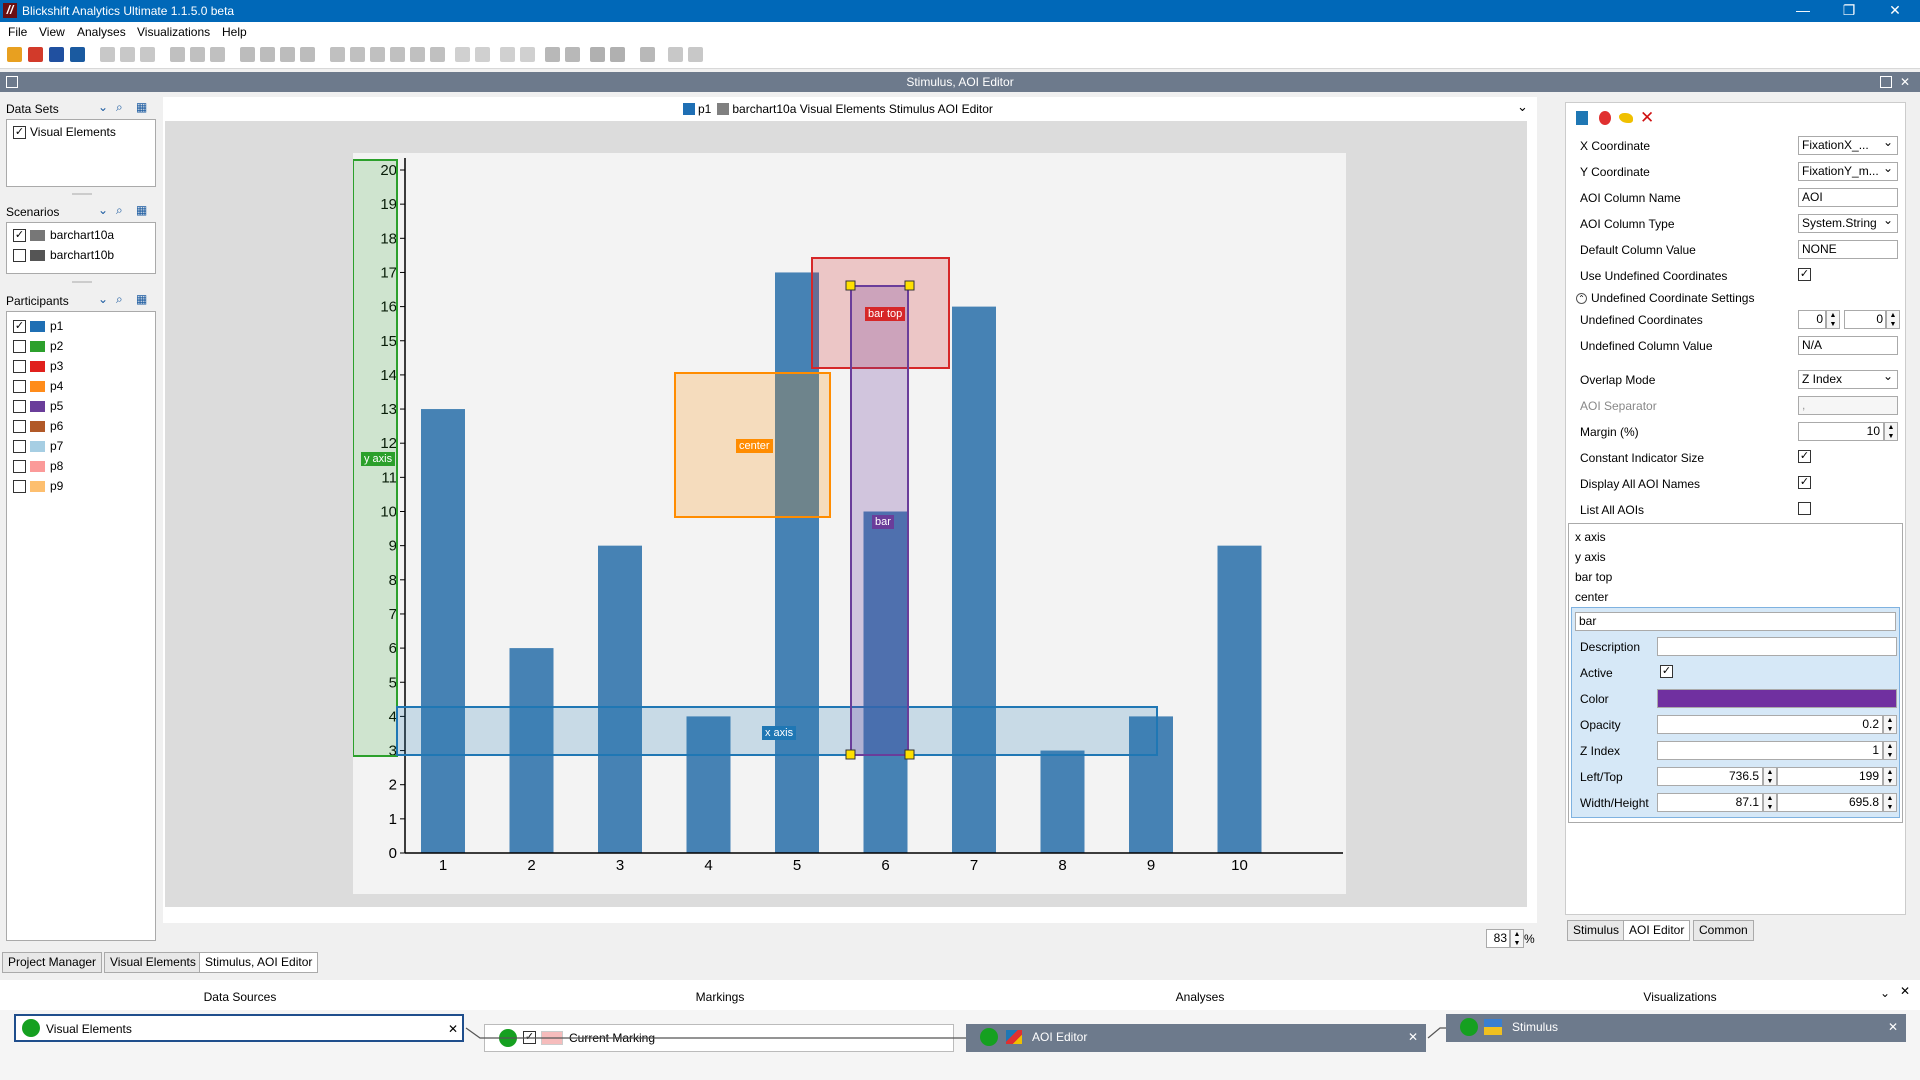 The image size is (1920, 1080). I want to click on tab-visual-elements: Visual Elements, so click(153, 962).